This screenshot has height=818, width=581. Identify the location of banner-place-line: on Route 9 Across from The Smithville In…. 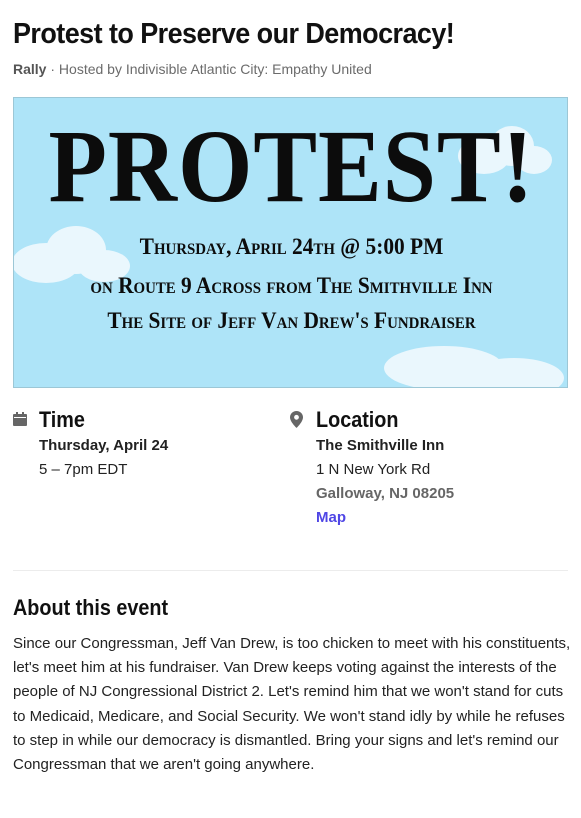
(291, 285).